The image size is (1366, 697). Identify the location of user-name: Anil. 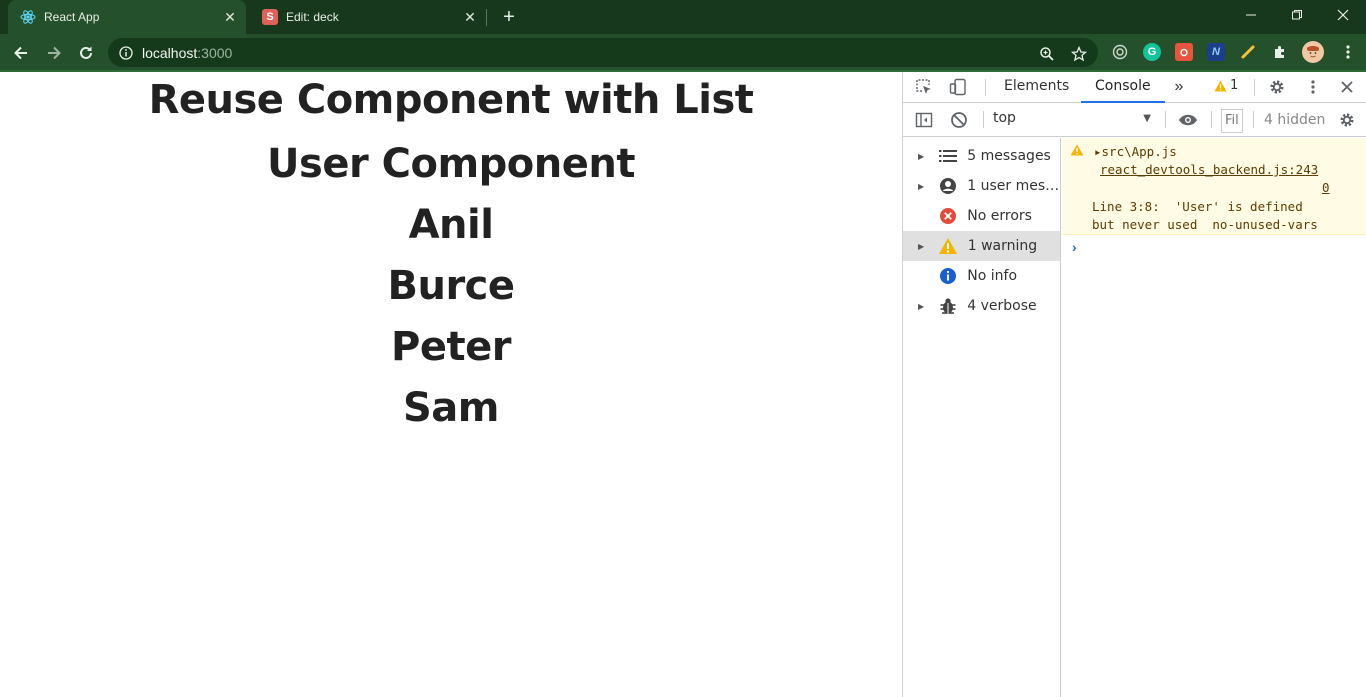
(451, 225).